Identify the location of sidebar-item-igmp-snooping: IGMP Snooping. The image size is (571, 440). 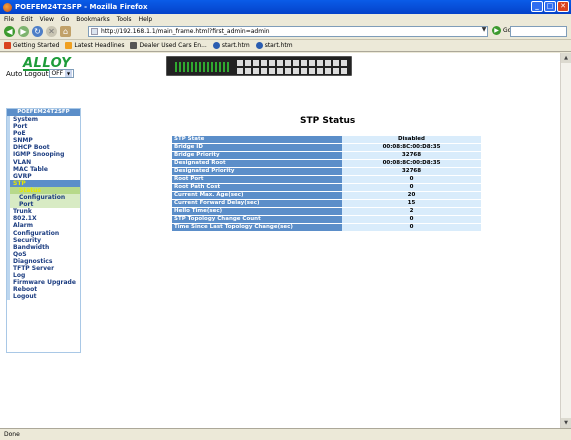
(43, 155).